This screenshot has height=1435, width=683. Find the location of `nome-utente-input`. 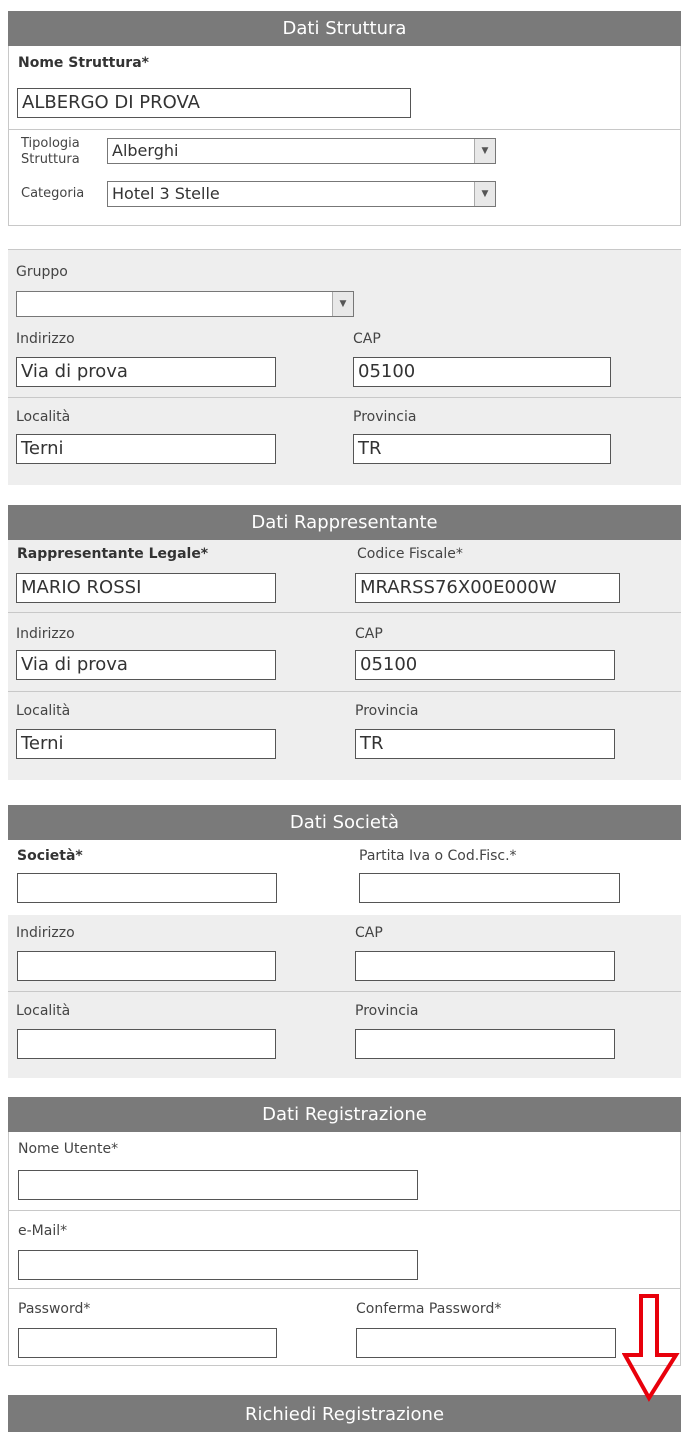

nome-utente-input is located at coordinates (218, 1185).